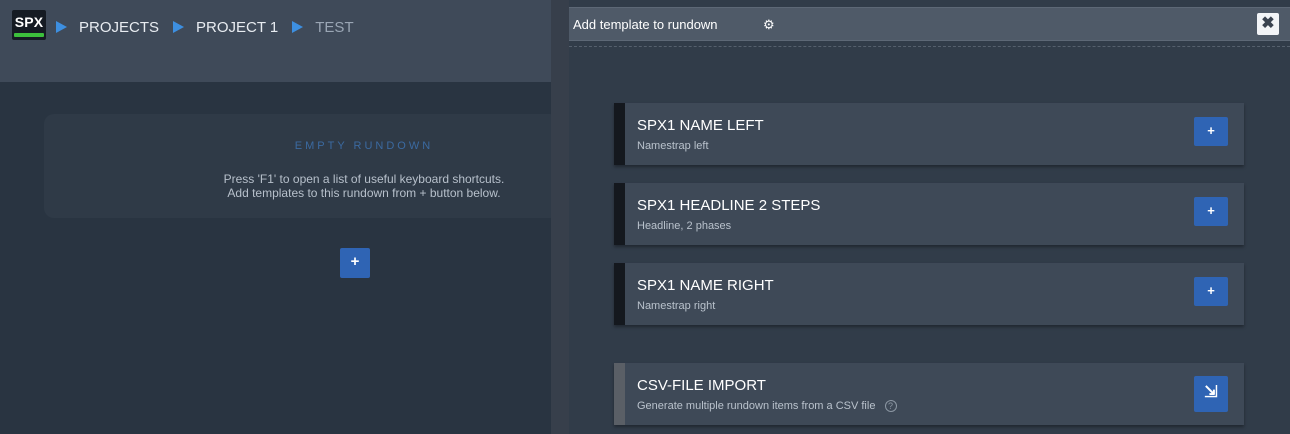  I want to click on gear-icon: ⚙, so click(769, 25).